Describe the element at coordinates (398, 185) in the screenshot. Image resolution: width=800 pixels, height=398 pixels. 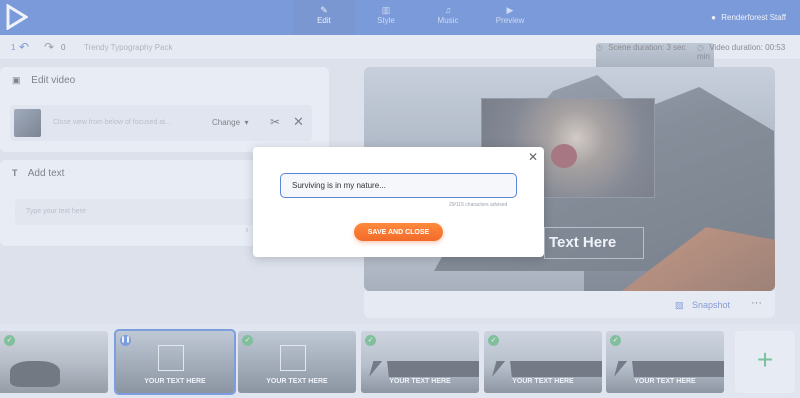
I see `modal-text-input` at that location.